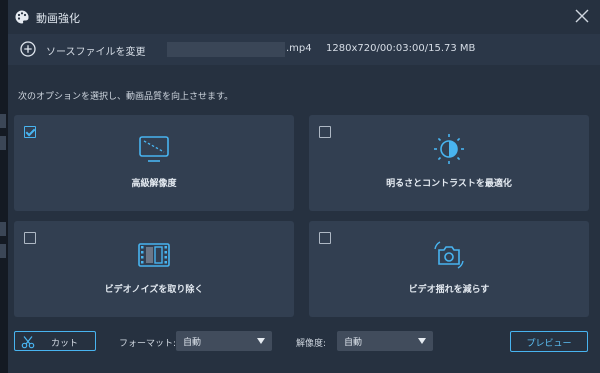 The width and height of the screenshot is (600, 373). Describe the element at coordinates (401, 48) in the screenshot. I see `file-info: 1280x720/00:03:00/15.73 MB` at that location.